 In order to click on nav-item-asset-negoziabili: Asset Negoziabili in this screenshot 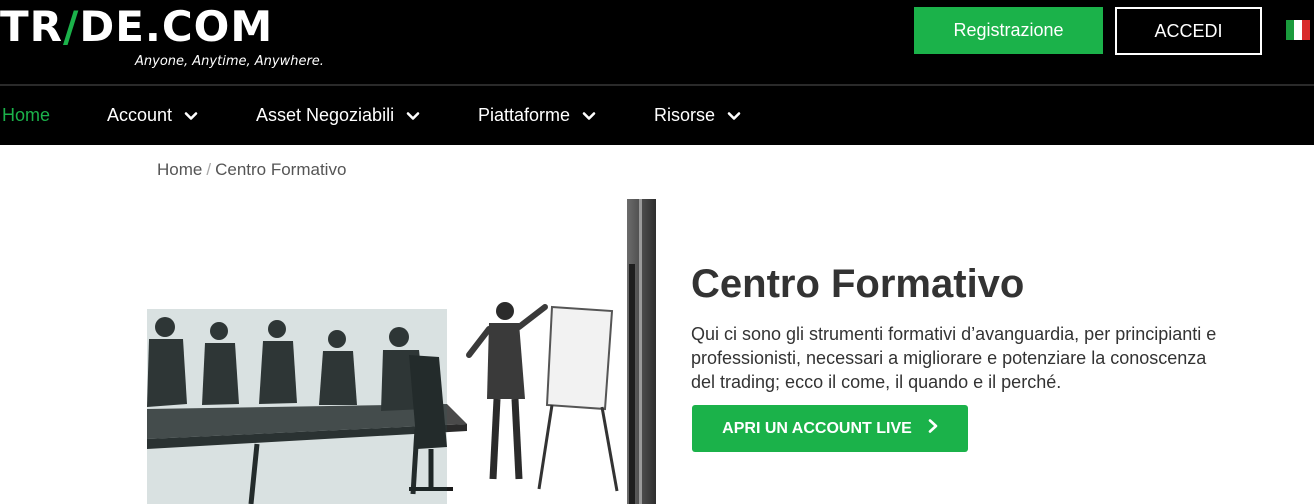, I will do `click(338, 115)`.